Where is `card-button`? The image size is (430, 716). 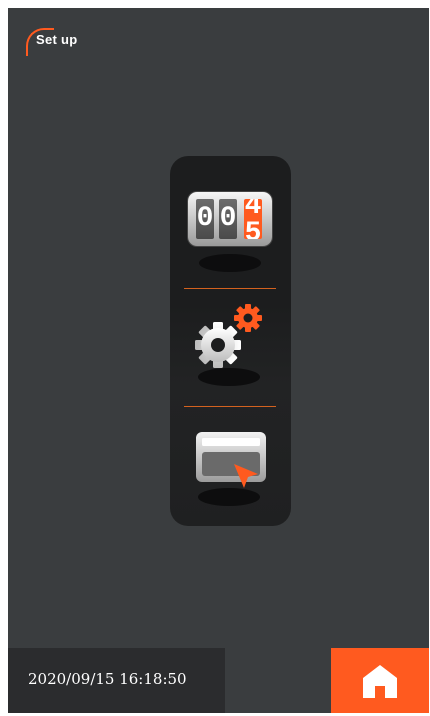
card-button is located at coordinates (232, 463).